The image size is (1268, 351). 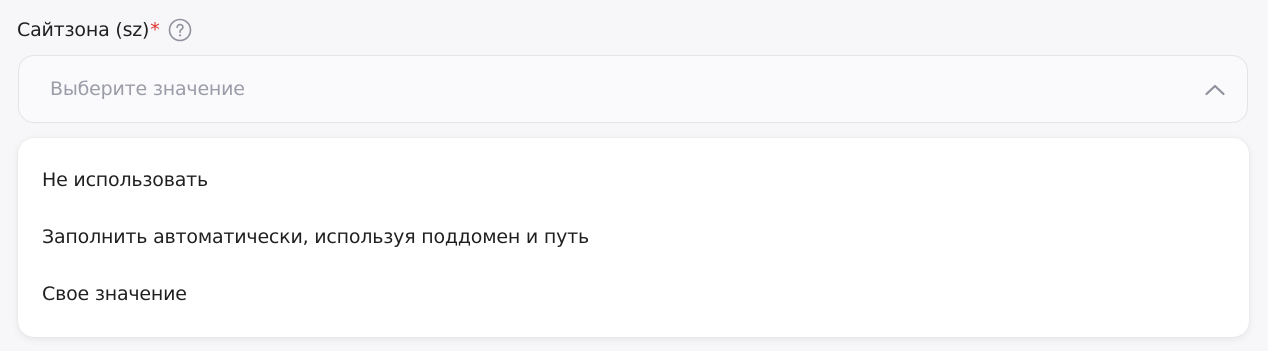 I want to click on select-placeholder: Выберите значение, so click(x=147, y=89).